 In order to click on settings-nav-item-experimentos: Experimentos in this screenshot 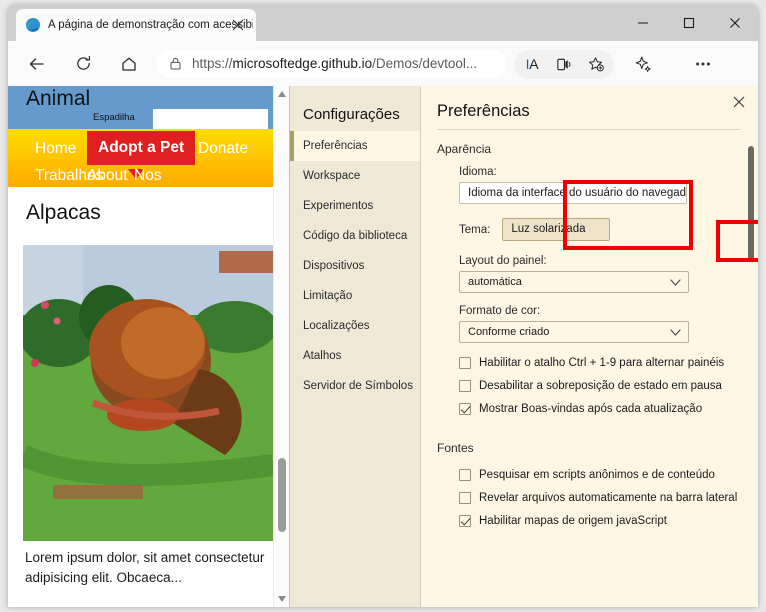, I will do `click(355, 206)`.